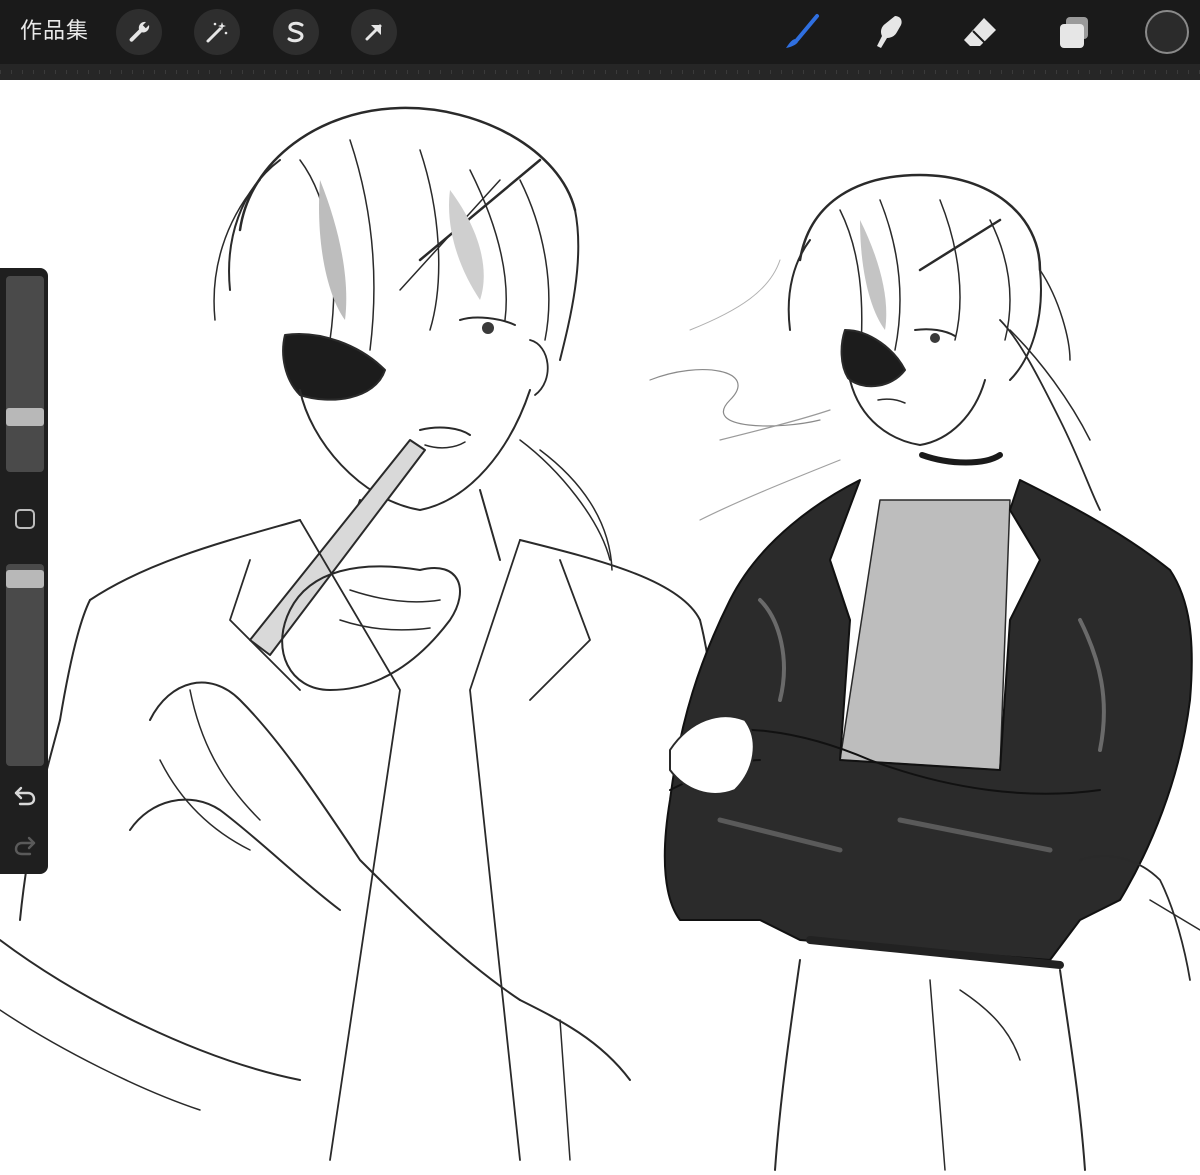 The image size is (1200, 1175). Describe the element at coordinates (25, 374) in the screenshot. I see `brush-size-slider` at that location.